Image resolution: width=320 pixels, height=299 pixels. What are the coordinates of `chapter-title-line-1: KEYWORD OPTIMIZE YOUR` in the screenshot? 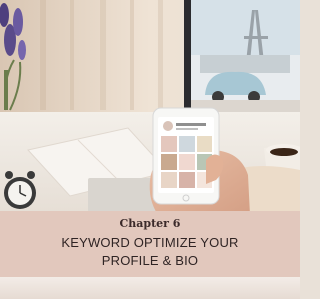 It's located at (150, 242).